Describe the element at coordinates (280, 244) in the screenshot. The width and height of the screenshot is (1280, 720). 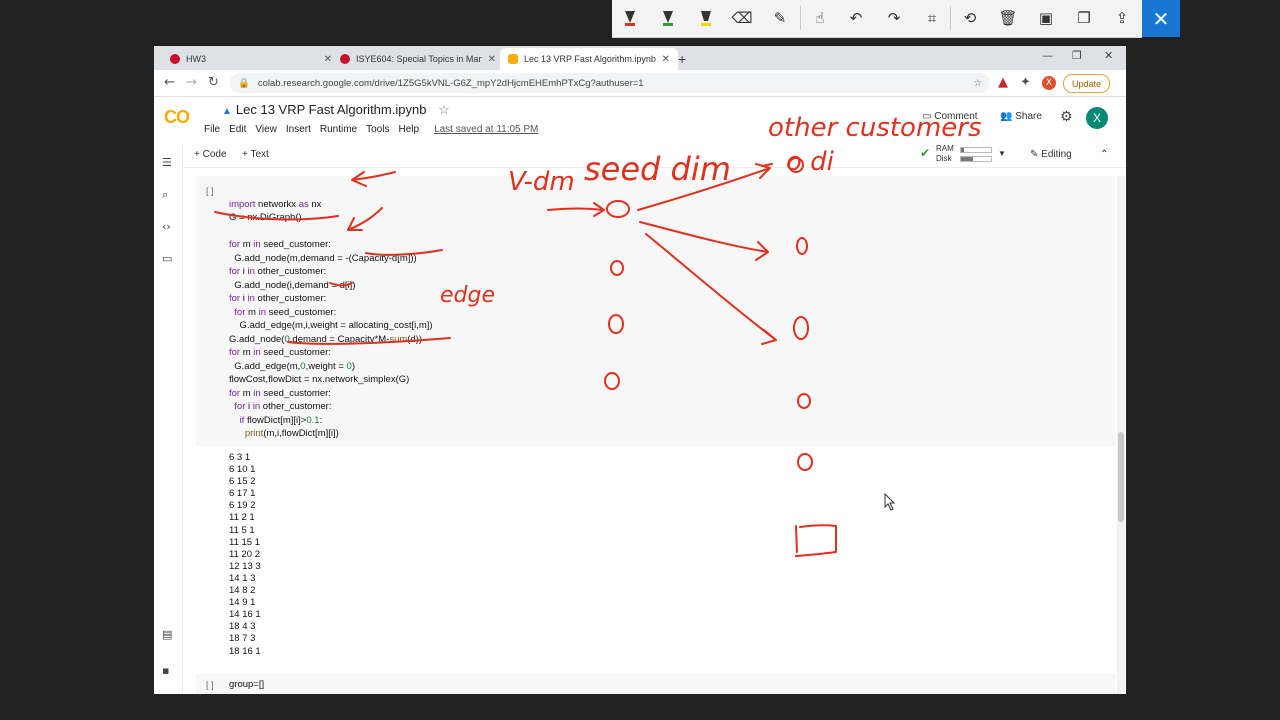
I see `code-line: for m in seed_customer:` at that location.